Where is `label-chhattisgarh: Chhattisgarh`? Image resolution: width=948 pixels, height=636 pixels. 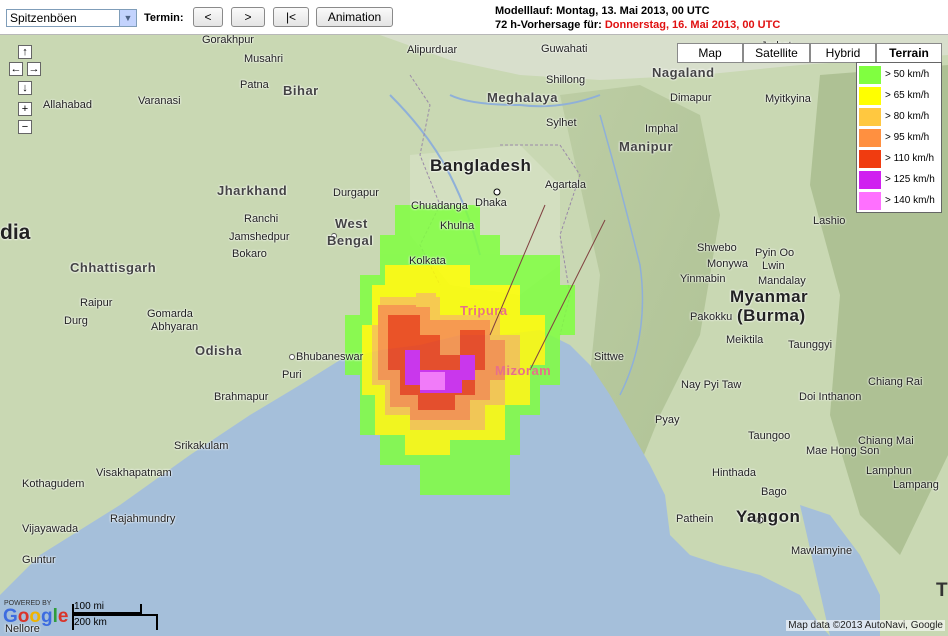 label-chhattisgarh: Chhattisgarh is located at coordinates (113, 267).